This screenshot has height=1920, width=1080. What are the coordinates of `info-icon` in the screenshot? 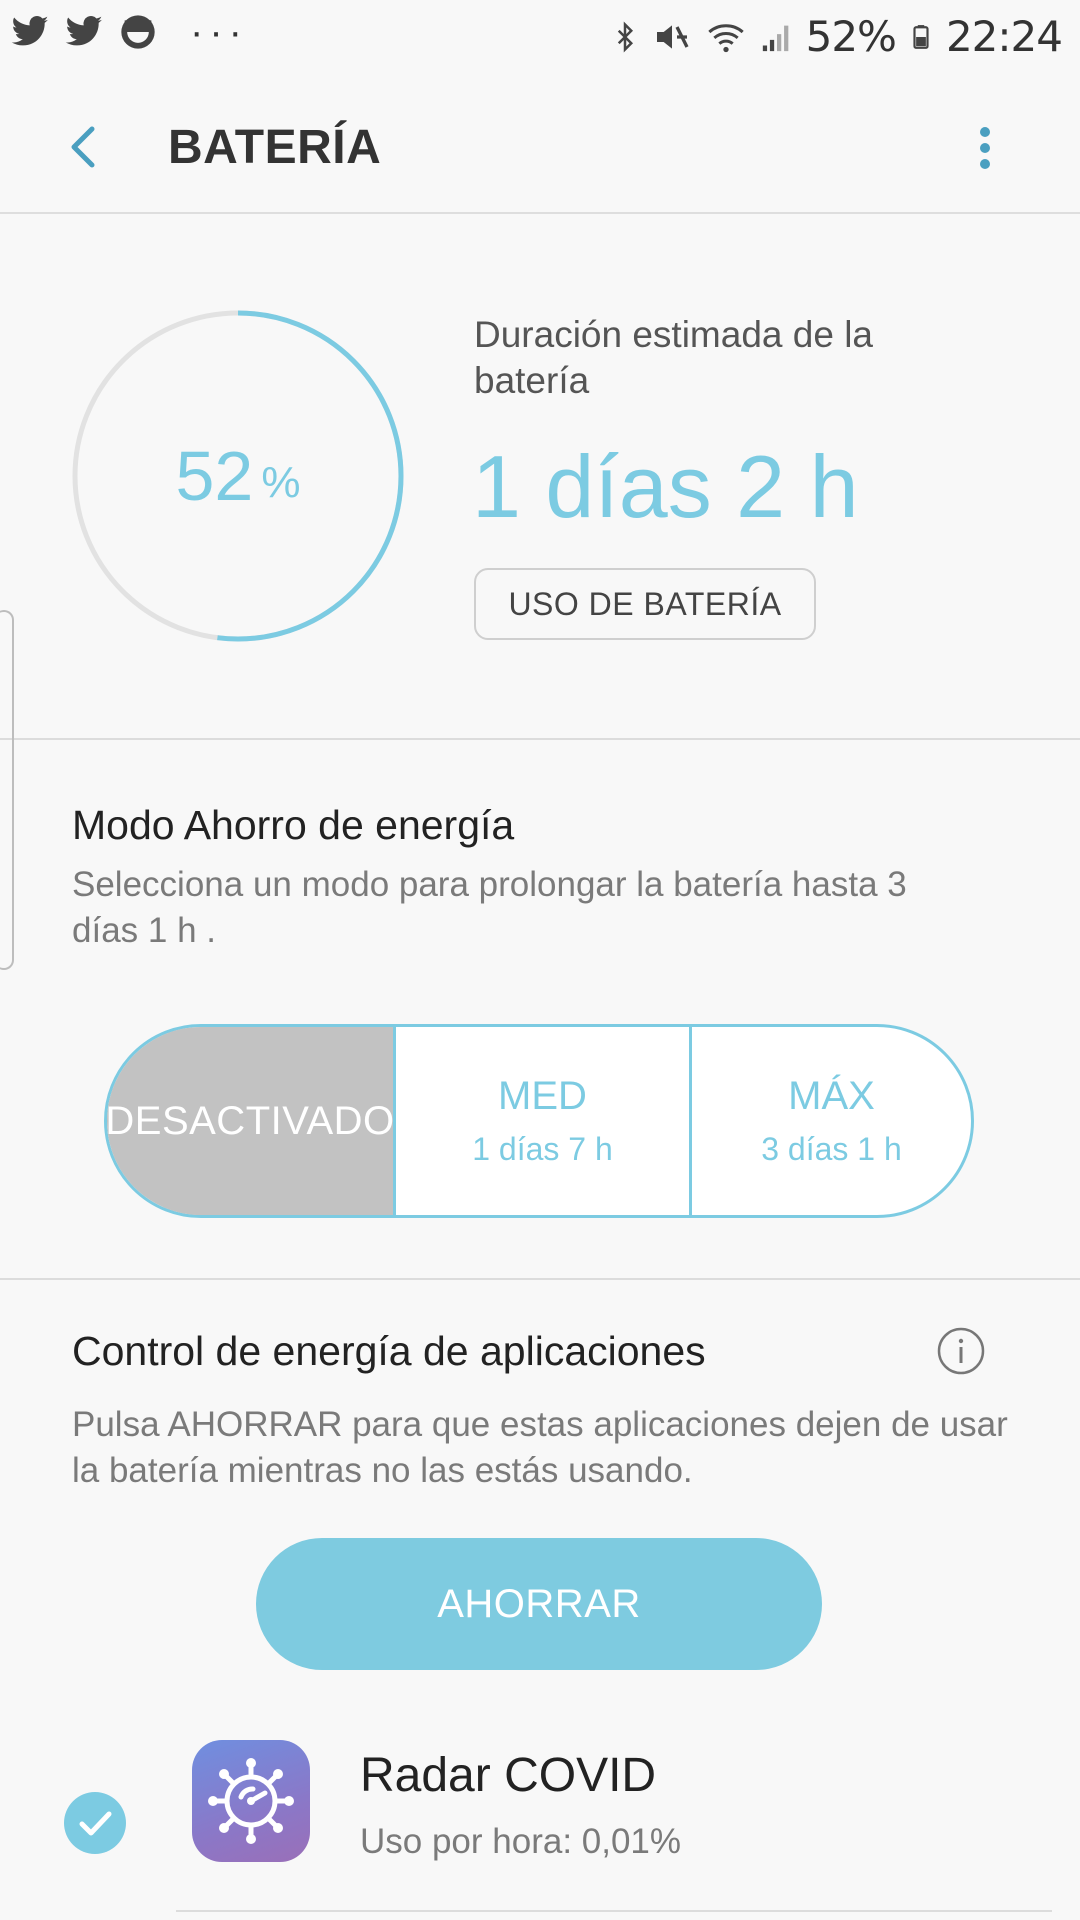 It's located at (961, 1351).